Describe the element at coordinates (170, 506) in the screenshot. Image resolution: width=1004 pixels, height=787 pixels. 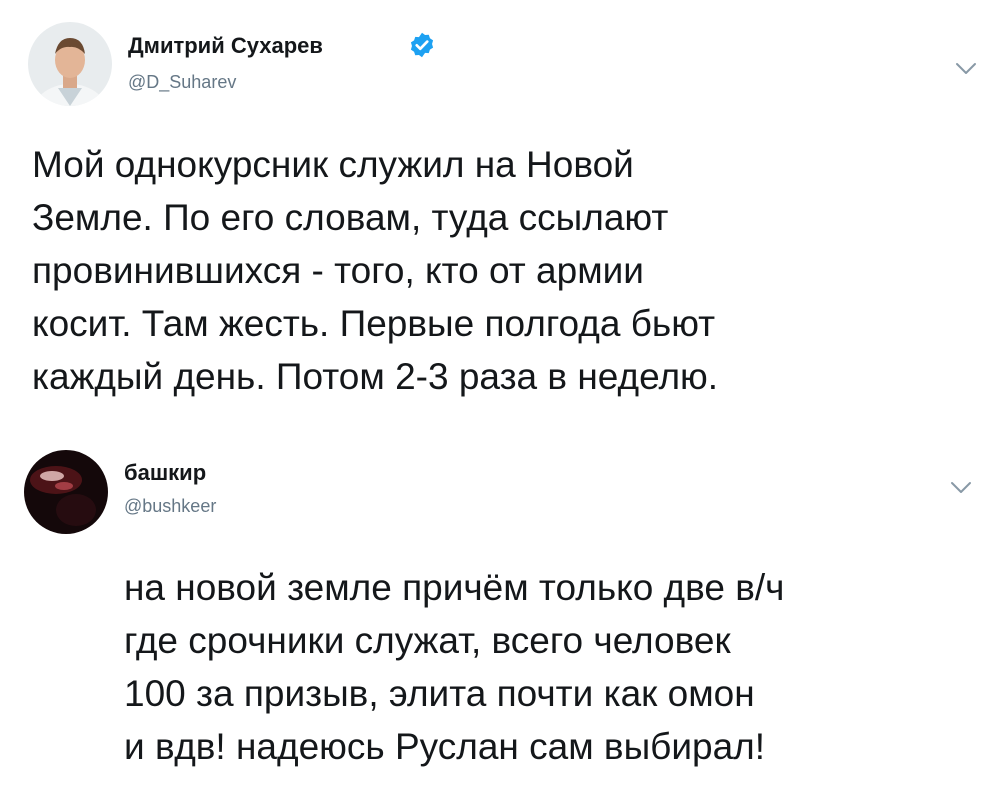
I see `author-handle: @bushkeer` at that location.